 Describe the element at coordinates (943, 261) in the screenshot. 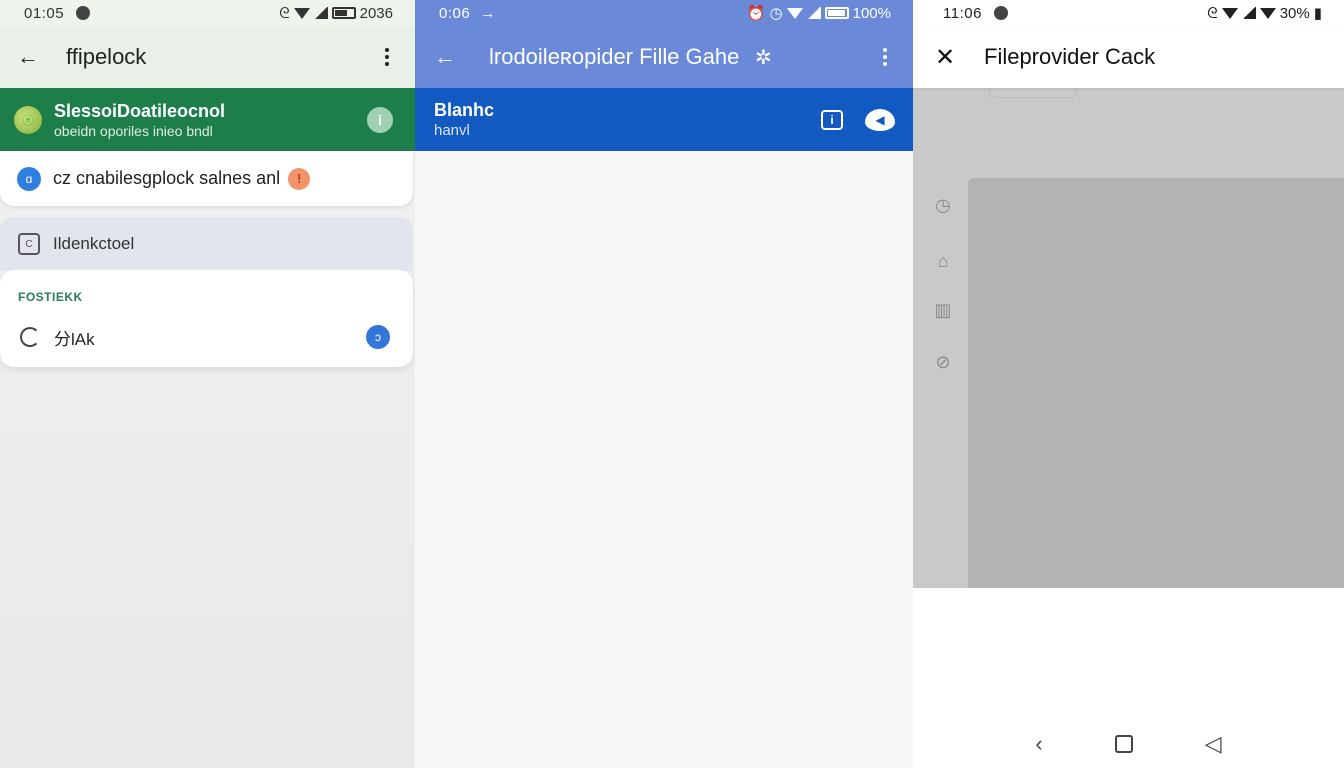

I see `folder-icon: ⌂` at that location.